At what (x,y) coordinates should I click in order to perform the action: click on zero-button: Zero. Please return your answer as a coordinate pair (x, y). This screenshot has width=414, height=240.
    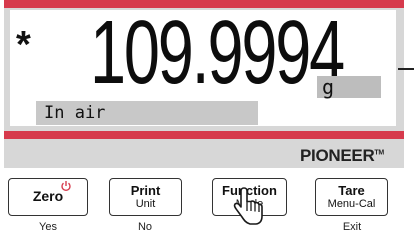
    Looking at the image, I should click on (48, 197).